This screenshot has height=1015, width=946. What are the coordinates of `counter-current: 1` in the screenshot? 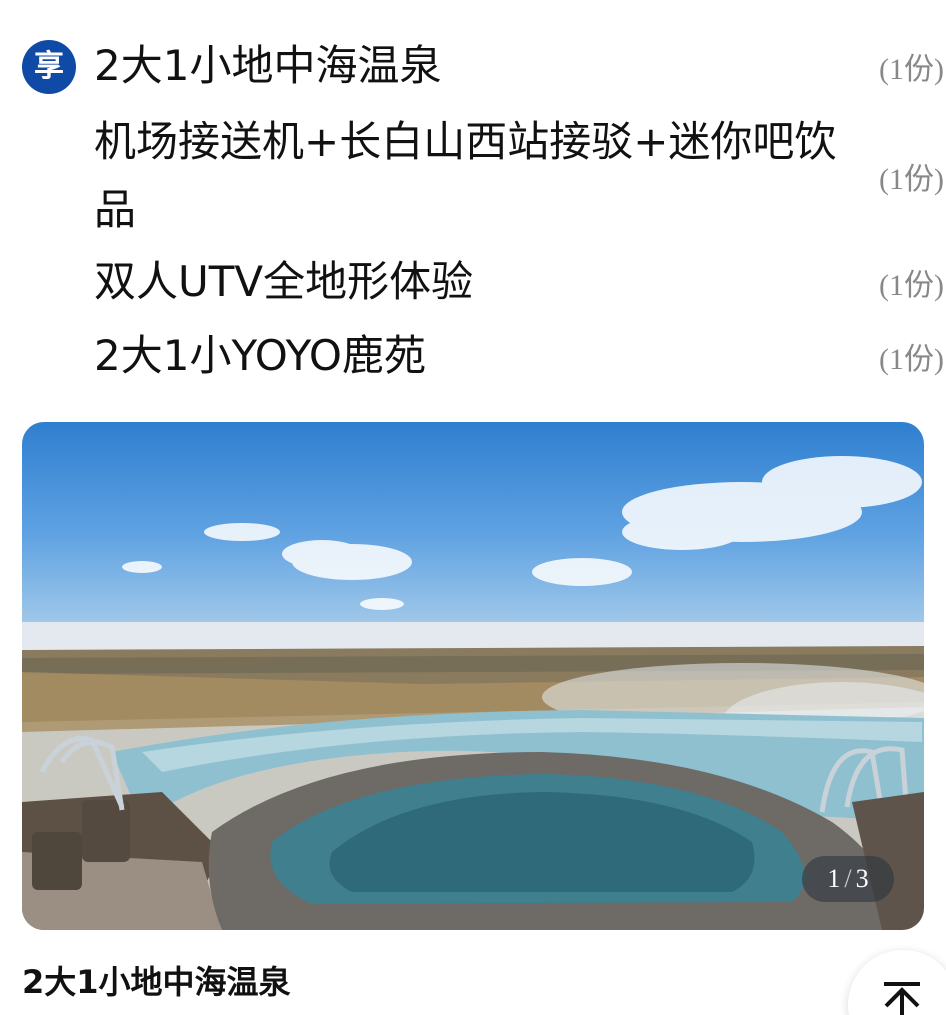 It's located at (834, 878).